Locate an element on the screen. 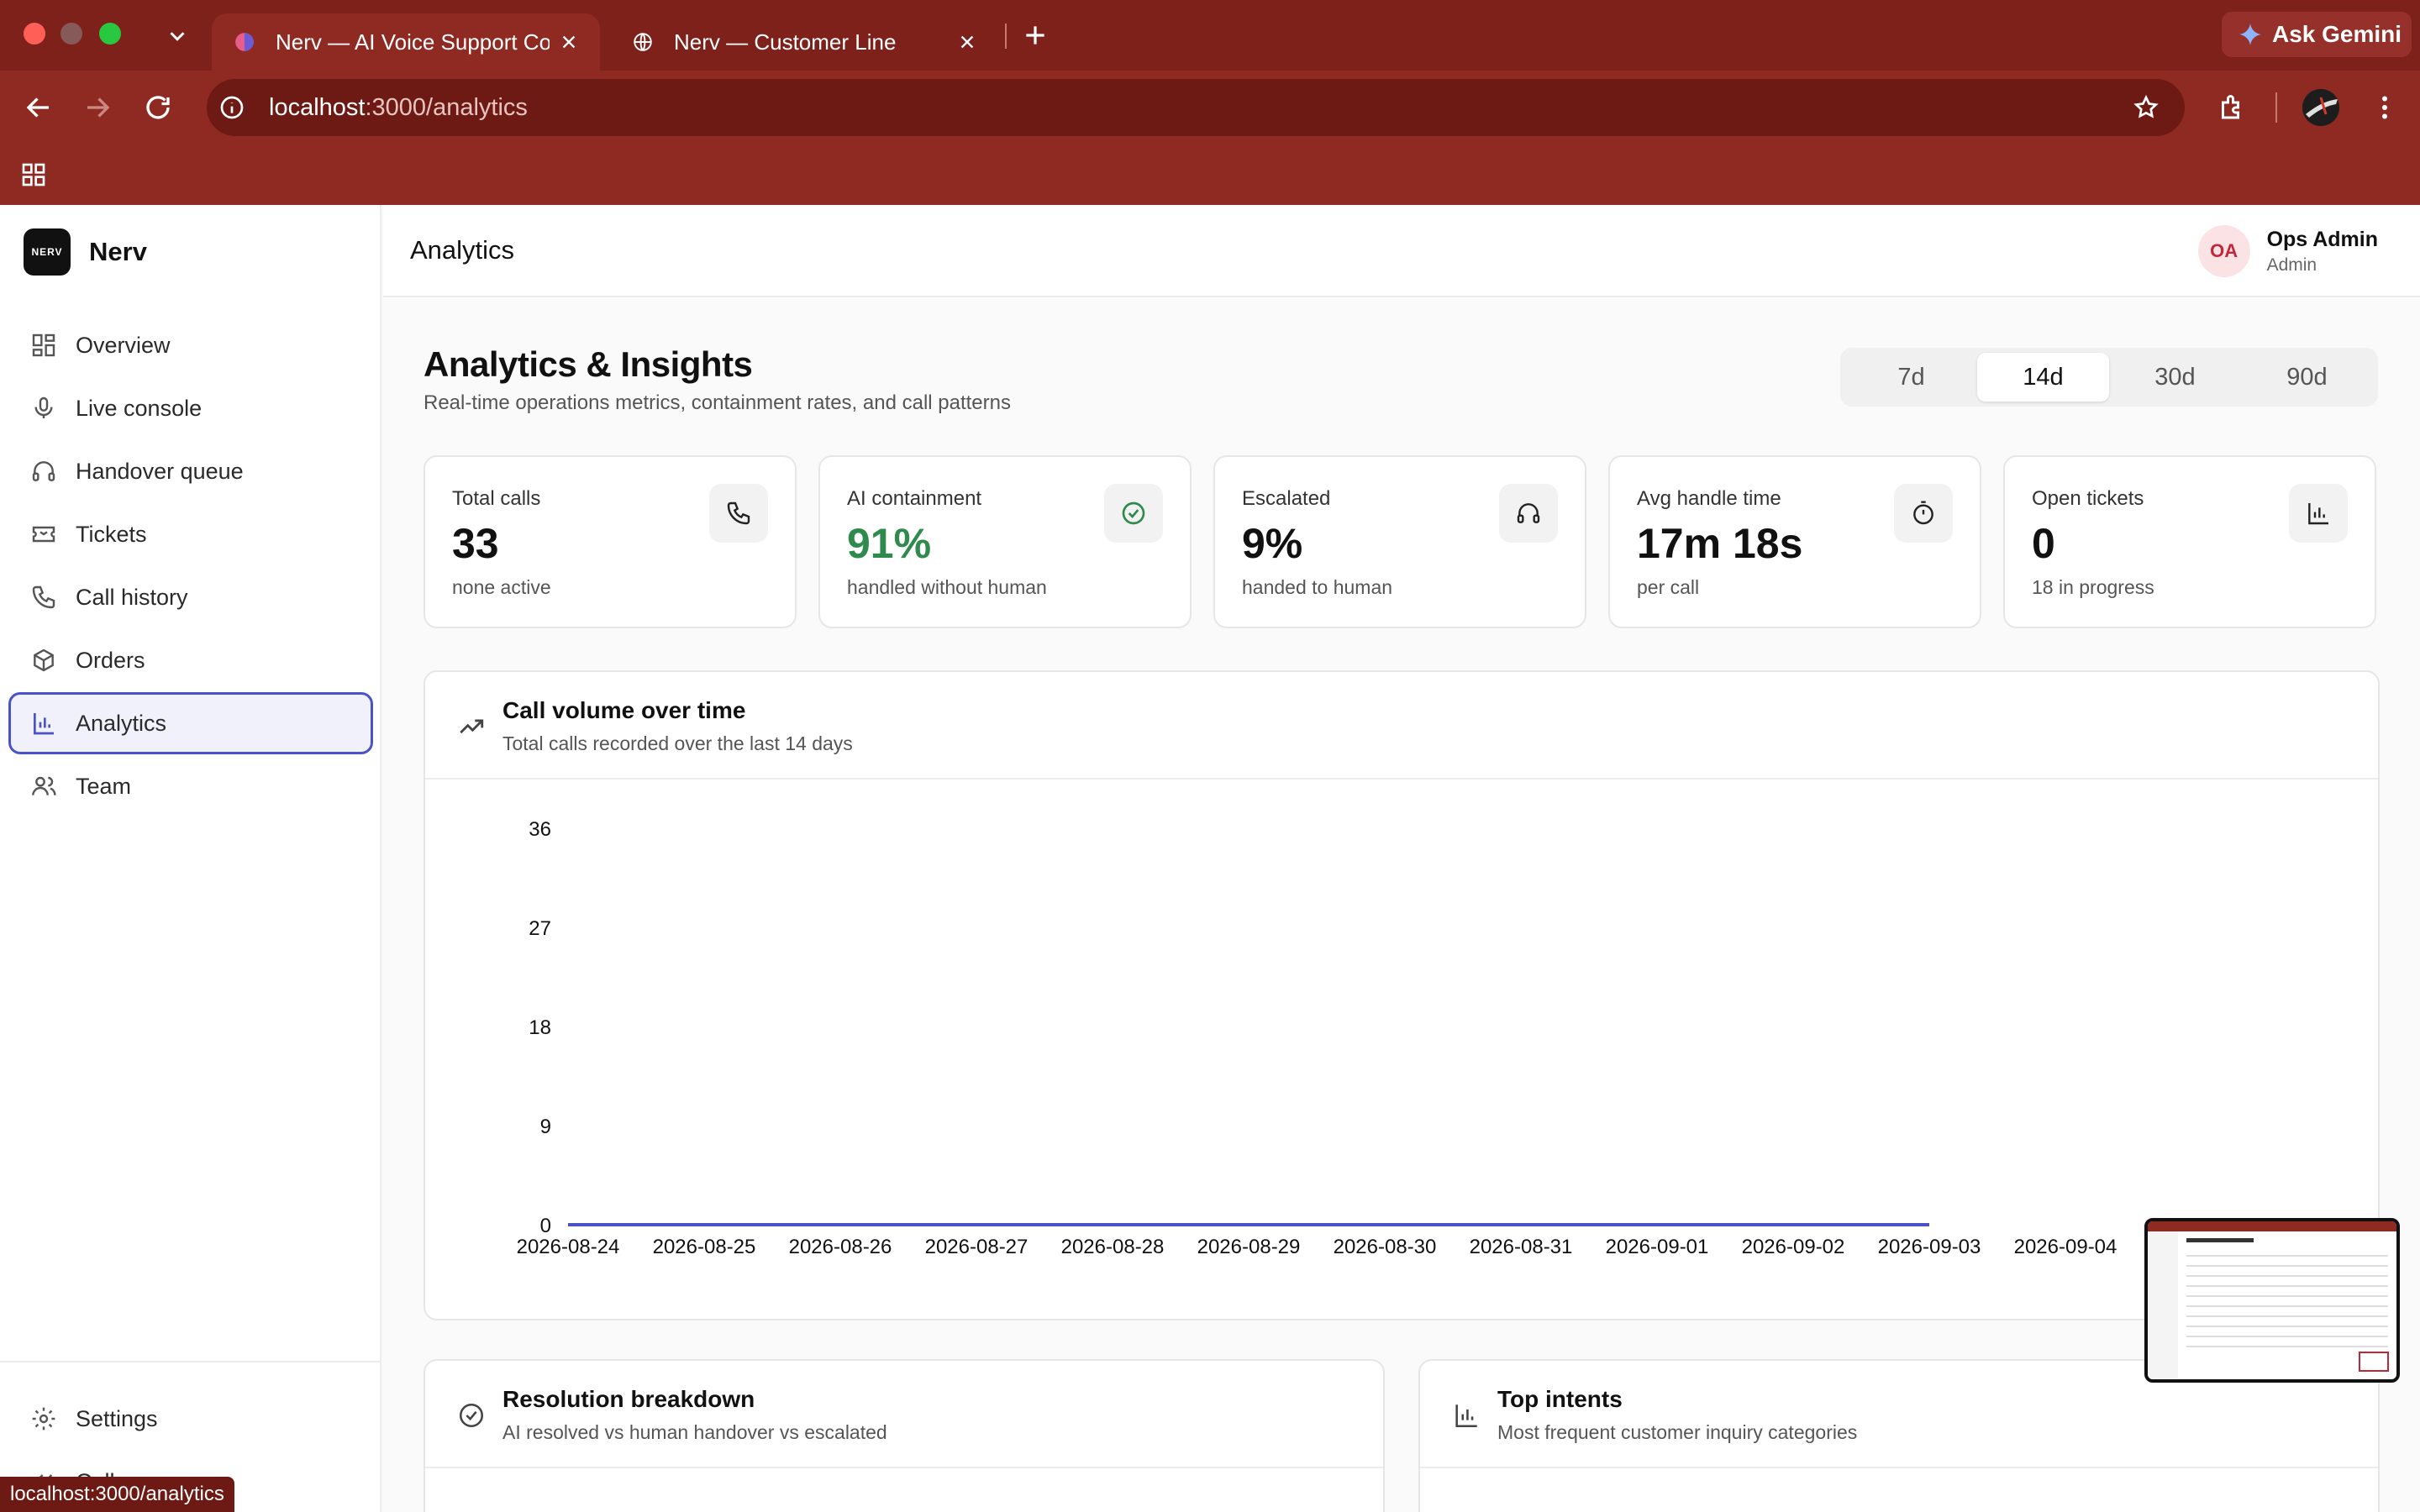  kpi-label: Escalated is located at coordinates (1286, 498).